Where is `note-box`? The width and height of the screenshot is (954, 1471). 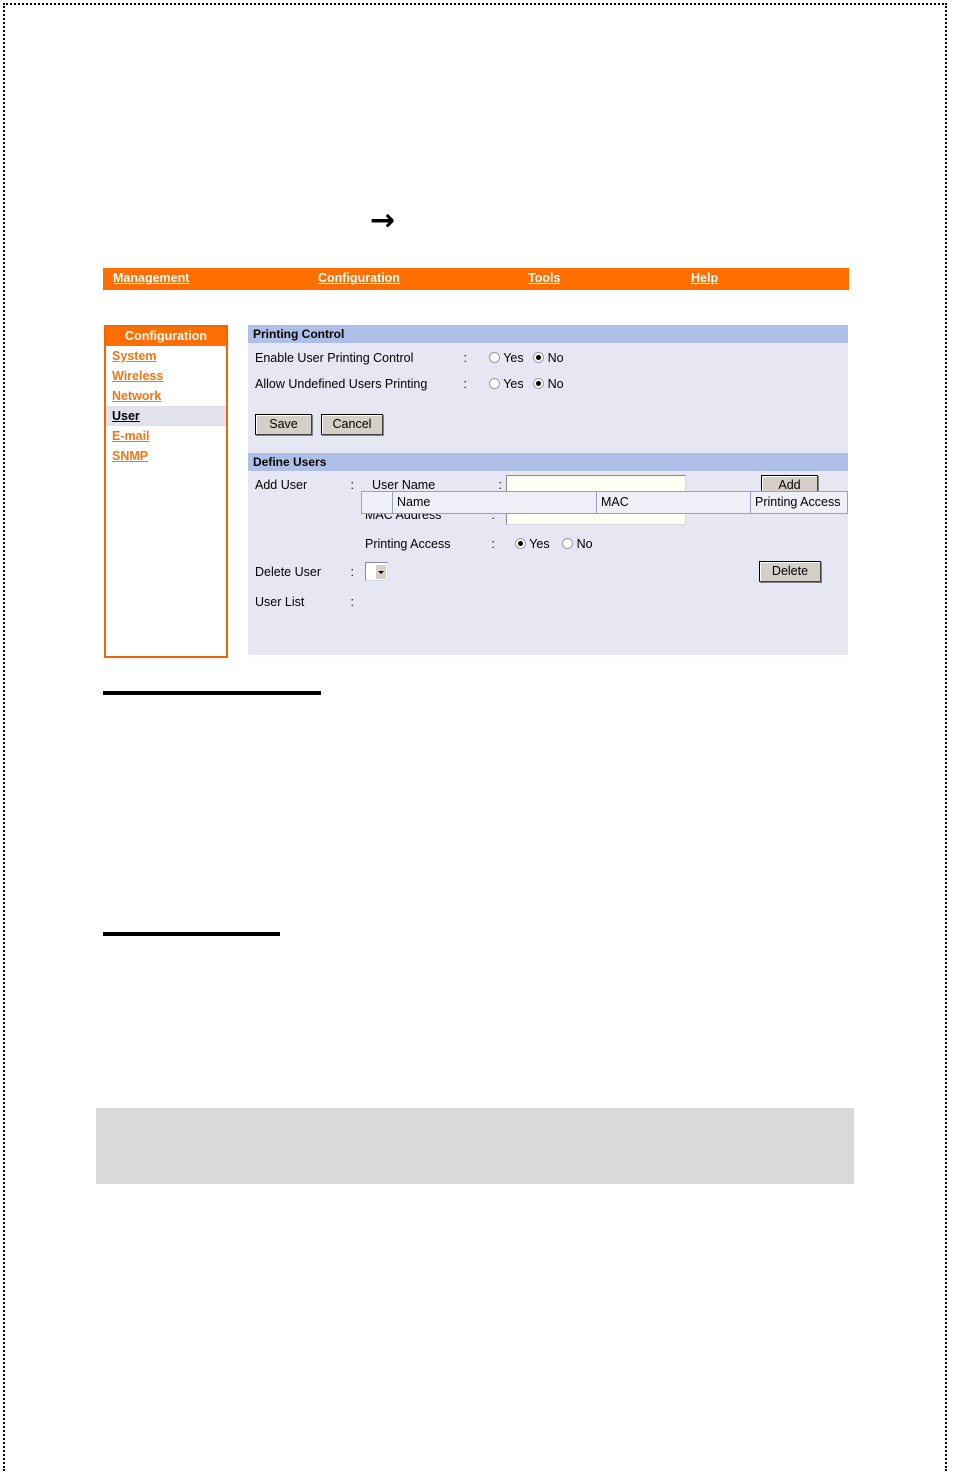 note-box is located at coordinates (475, 1146).